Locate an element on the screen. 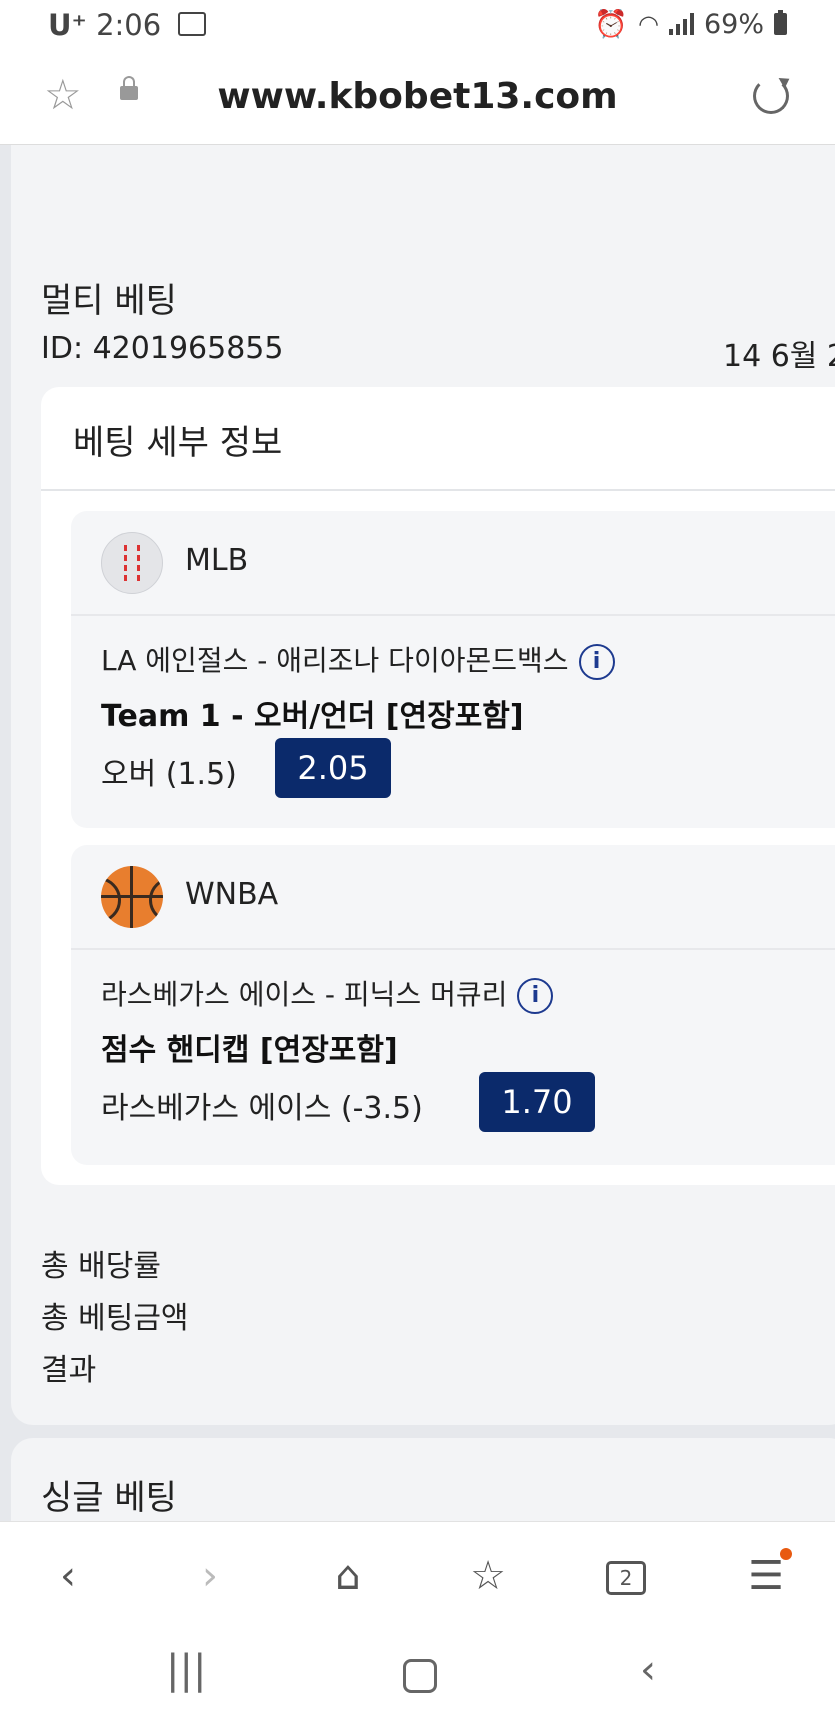  system-nav-bar: ||| ‹ is located at coordinates (417, 1673).